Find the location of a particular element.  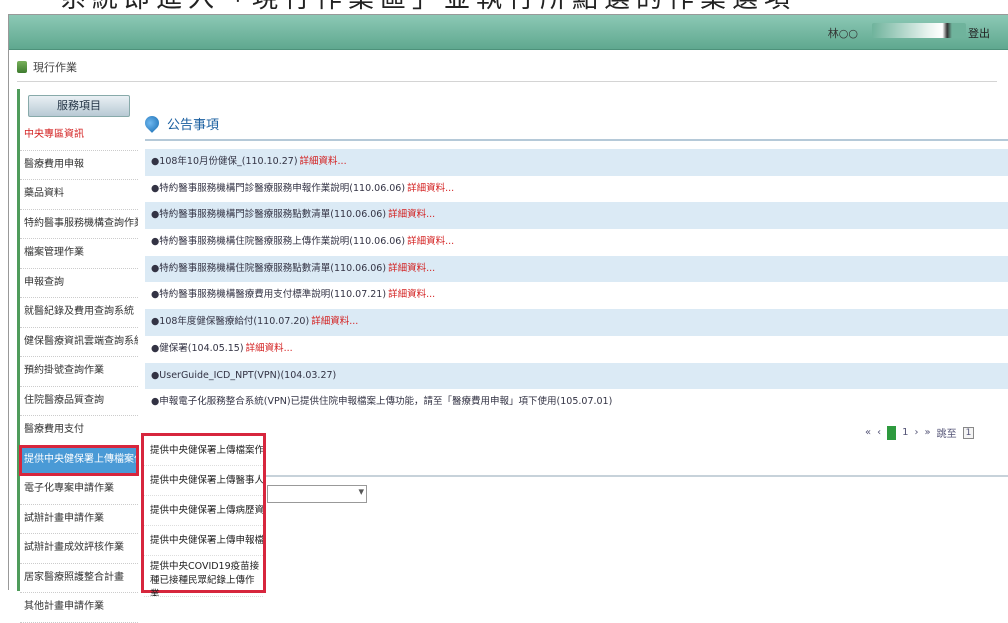

submenu-item: 提供中央健保署上傳醫事人員 is located at coordinates (203, 481).